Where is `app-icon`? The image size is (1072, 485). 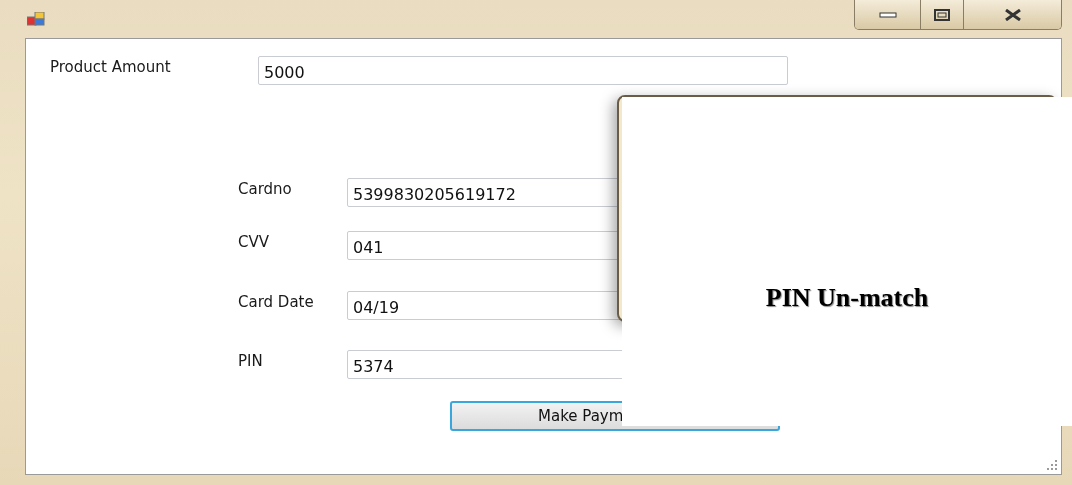 app-icon is located at coordinates (36, 19).